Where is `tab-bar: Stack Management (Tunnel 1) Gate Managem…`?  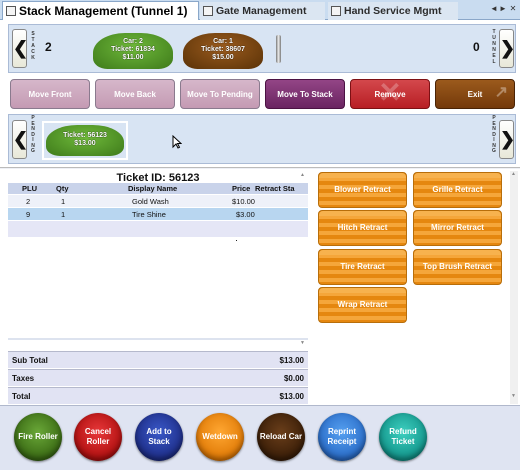 tab-bar: Stack Management (Tunnel 1) Gate Managem… is located at coordinates (260, 10).